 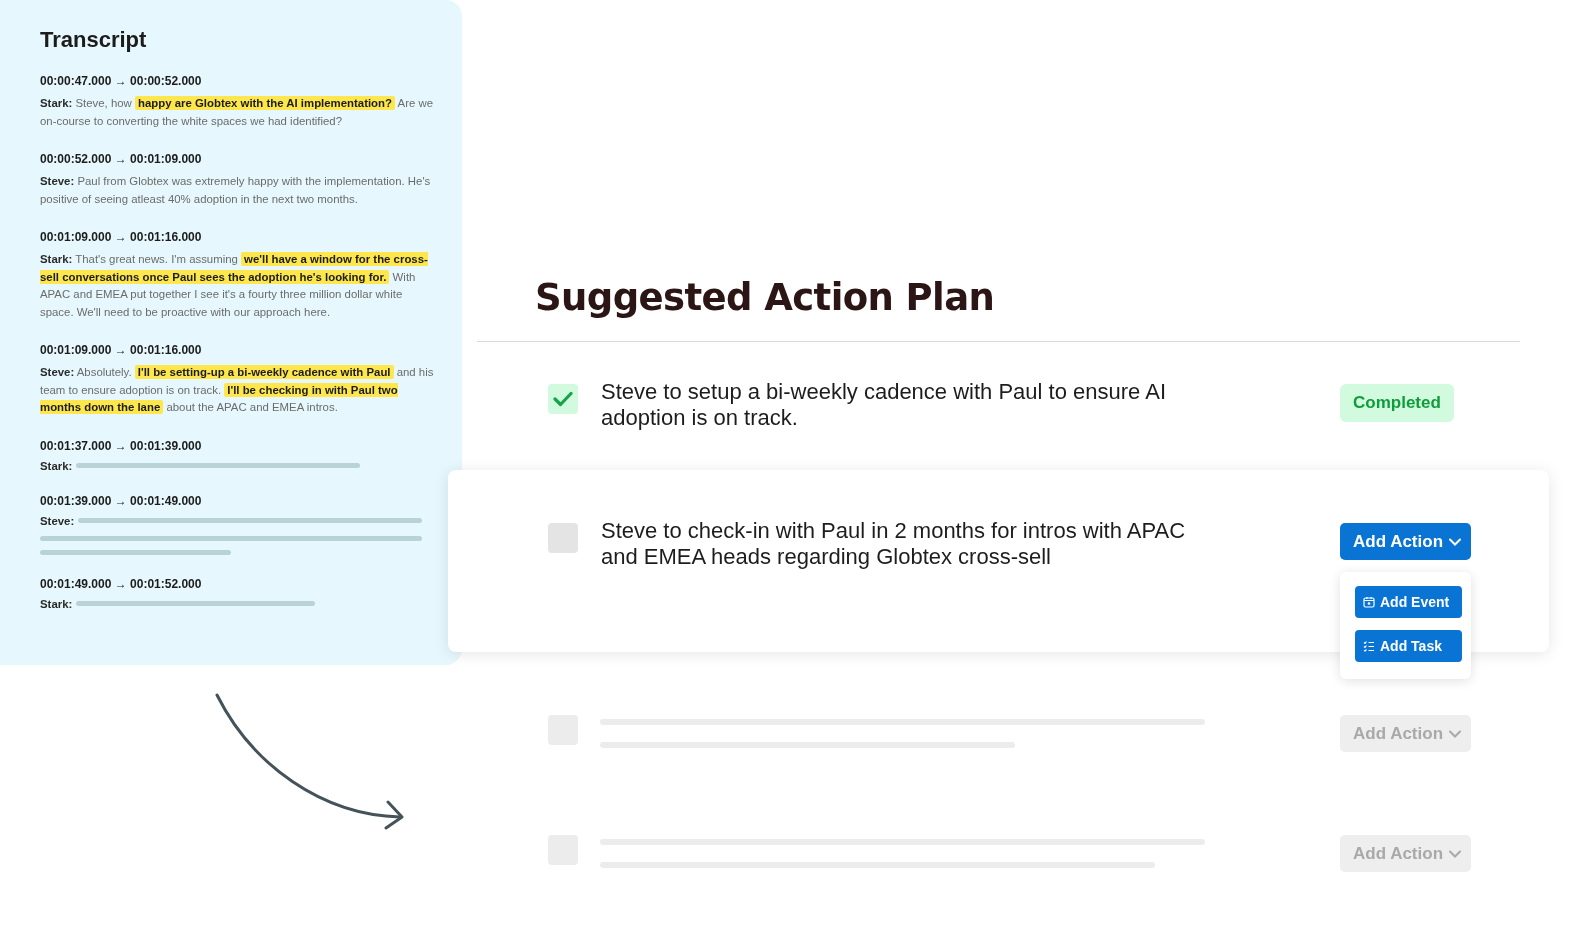 What do you see at coordinates (1397, 403) in the screenshot?
I see `status-badge: Completed` at bounding box center [1397, 403].